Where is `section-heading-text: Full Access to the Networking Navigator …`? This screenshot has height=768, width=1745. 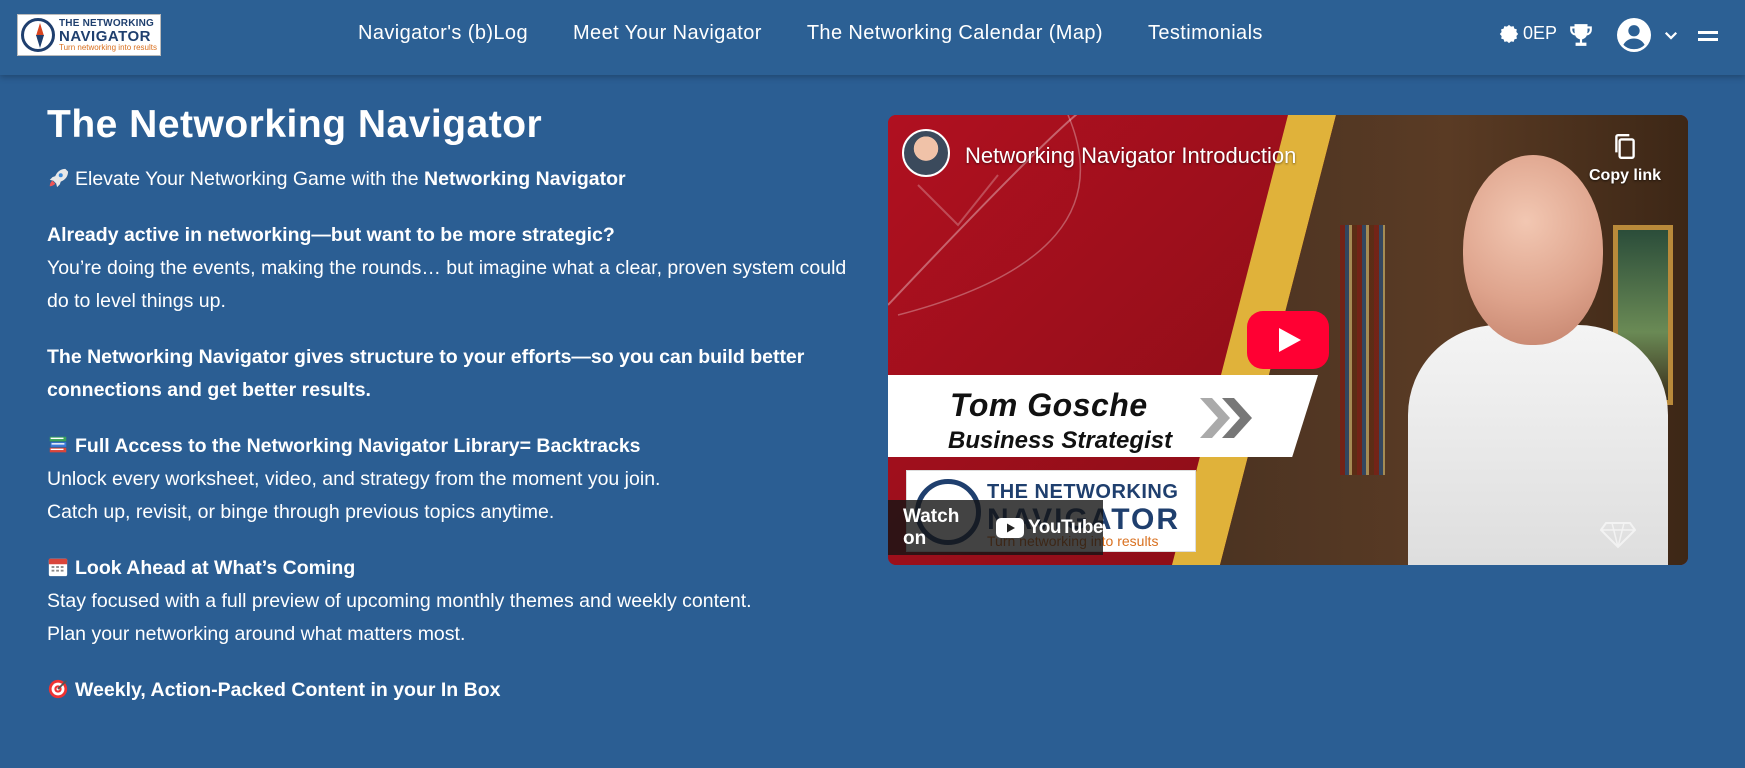 section-heading-text: Full Access to the Networking Navigator … is located at coordinates (358, 446).